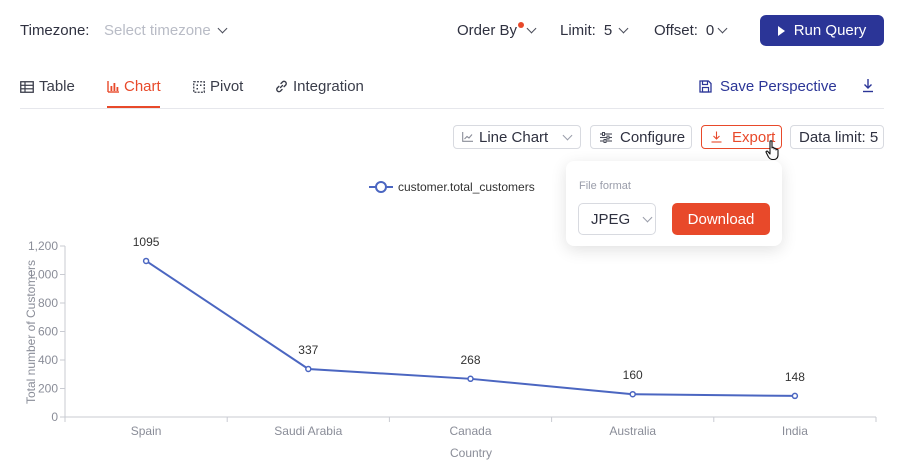  Describe the element at coordinates (470, 360) in the screenshot. I see `data-label: 268` at that location.